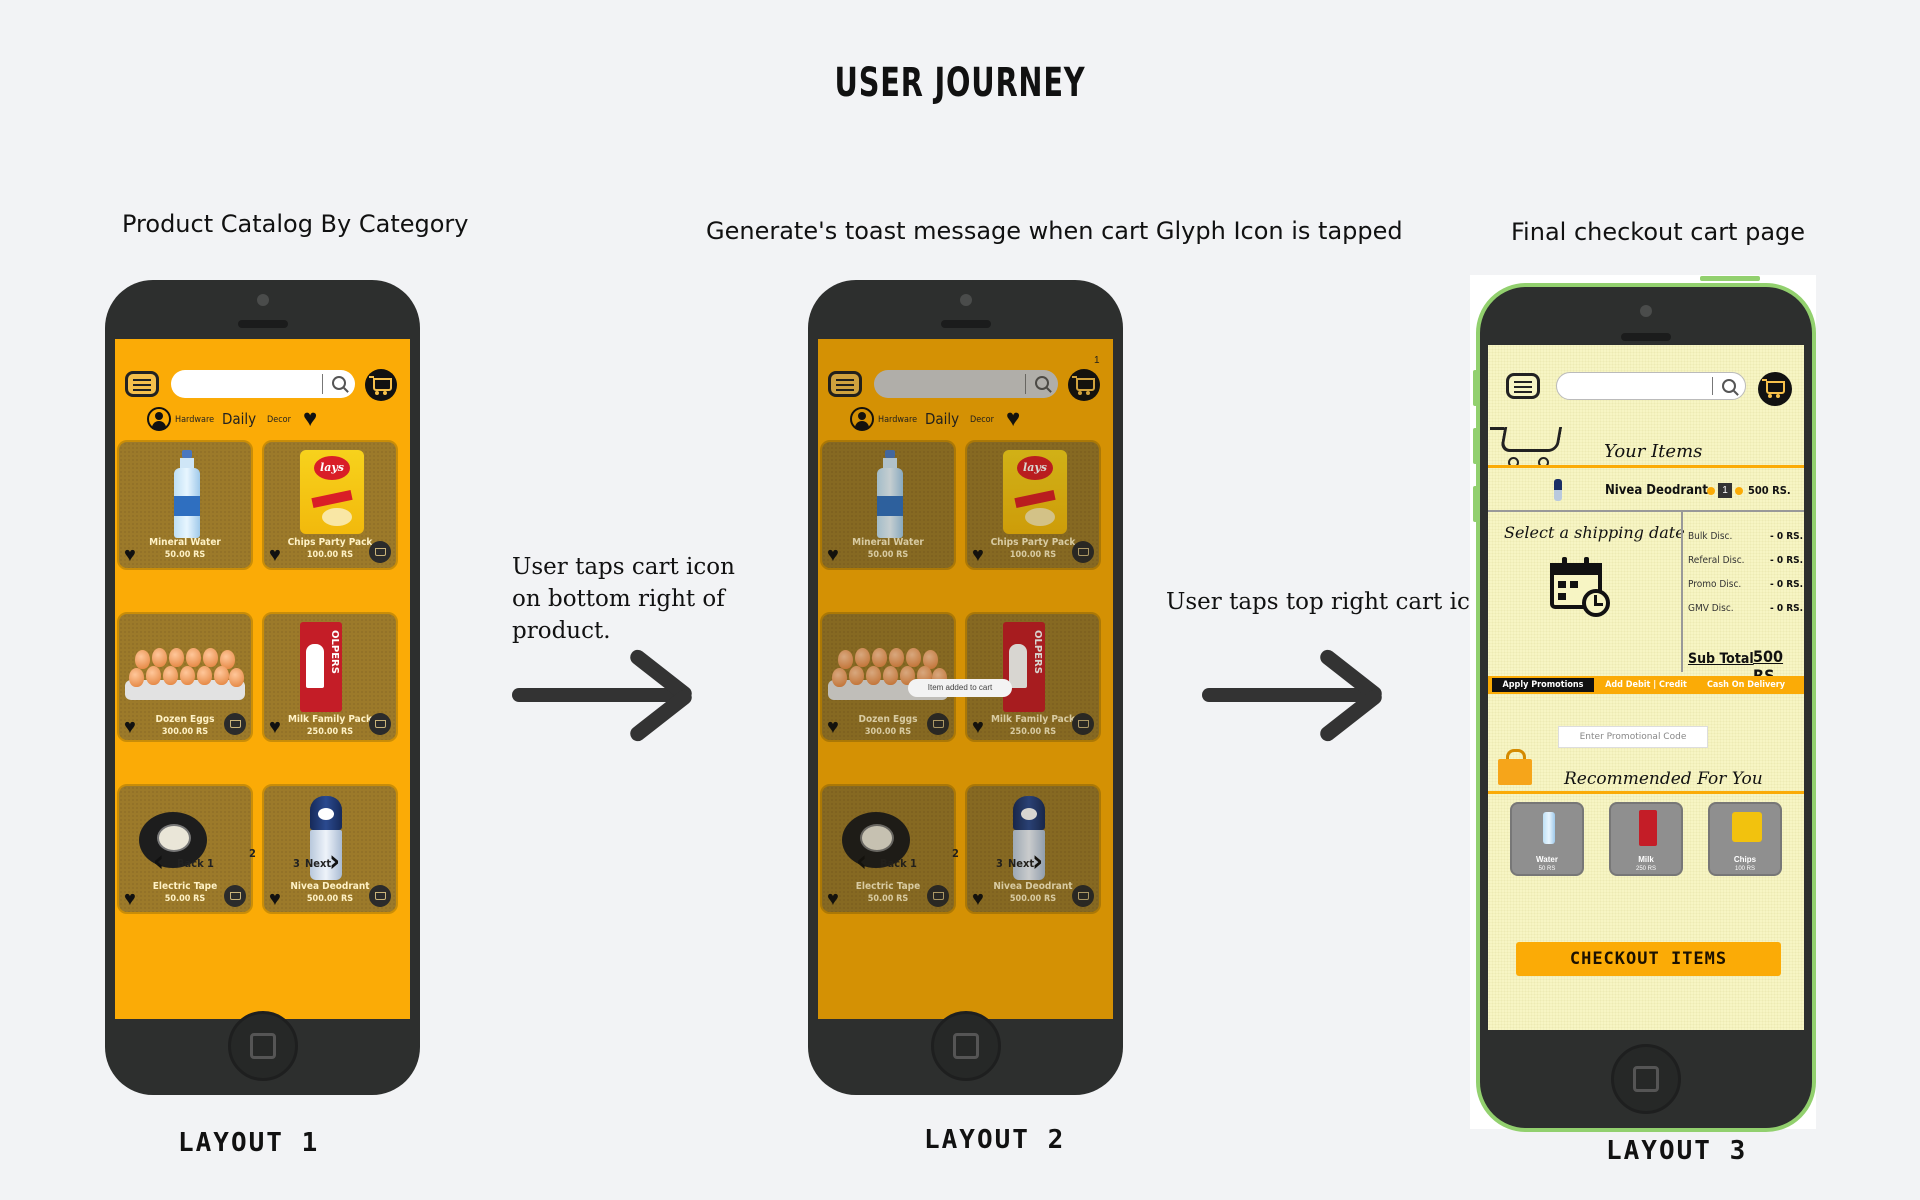 Image resolution: width=1920 pixels, height=1200 pixels. Describe the element at coordinates (239, 419) in the screenshot. I see `category-daily: Daily` at that location.